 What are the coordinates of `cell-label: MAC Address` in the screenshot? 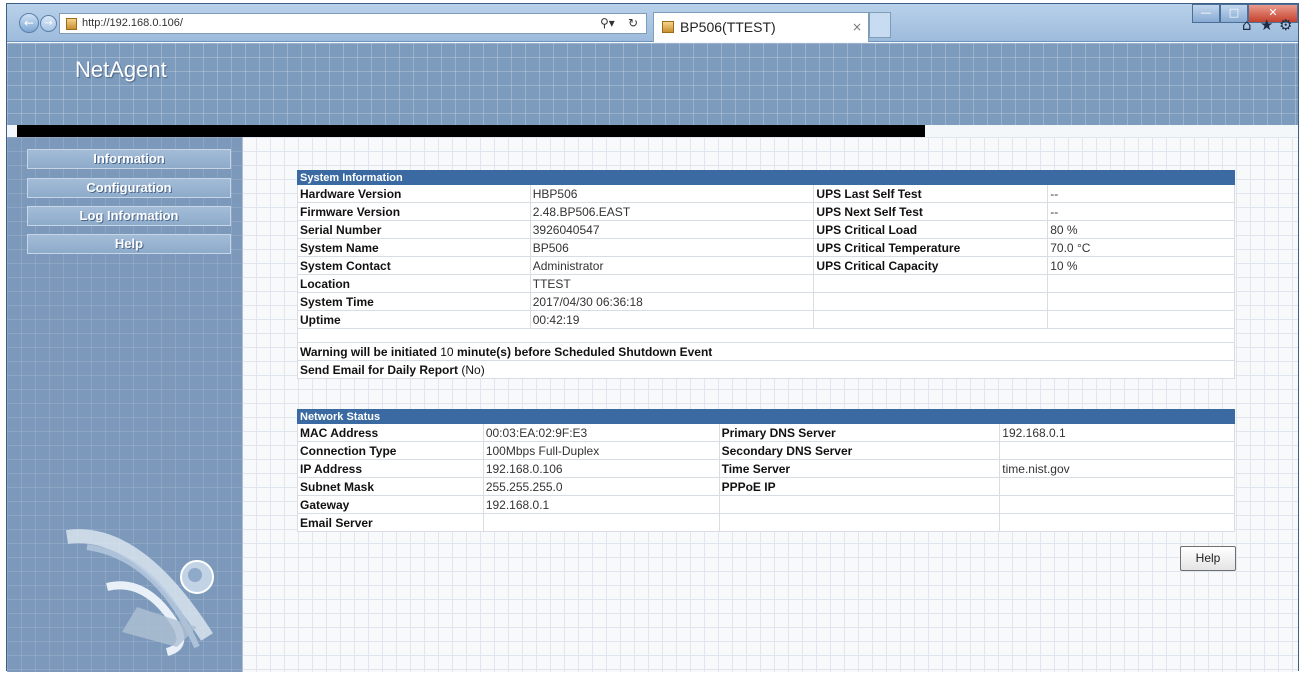 It's located at (390, 432).